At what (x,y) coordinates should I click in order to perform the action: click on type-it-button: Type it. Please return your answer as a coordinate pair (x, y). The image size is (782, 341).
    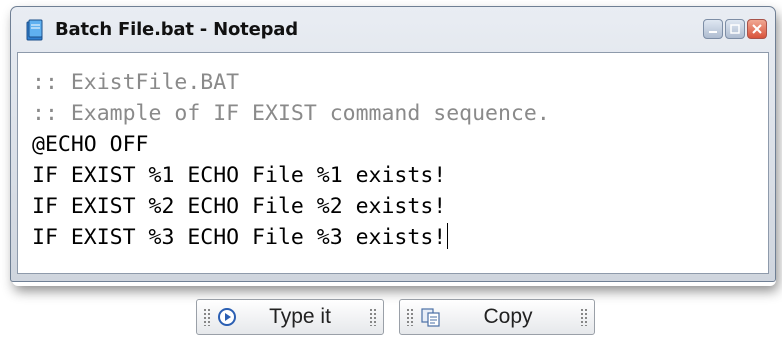
    Looking at the image, I should click on (290, 317).